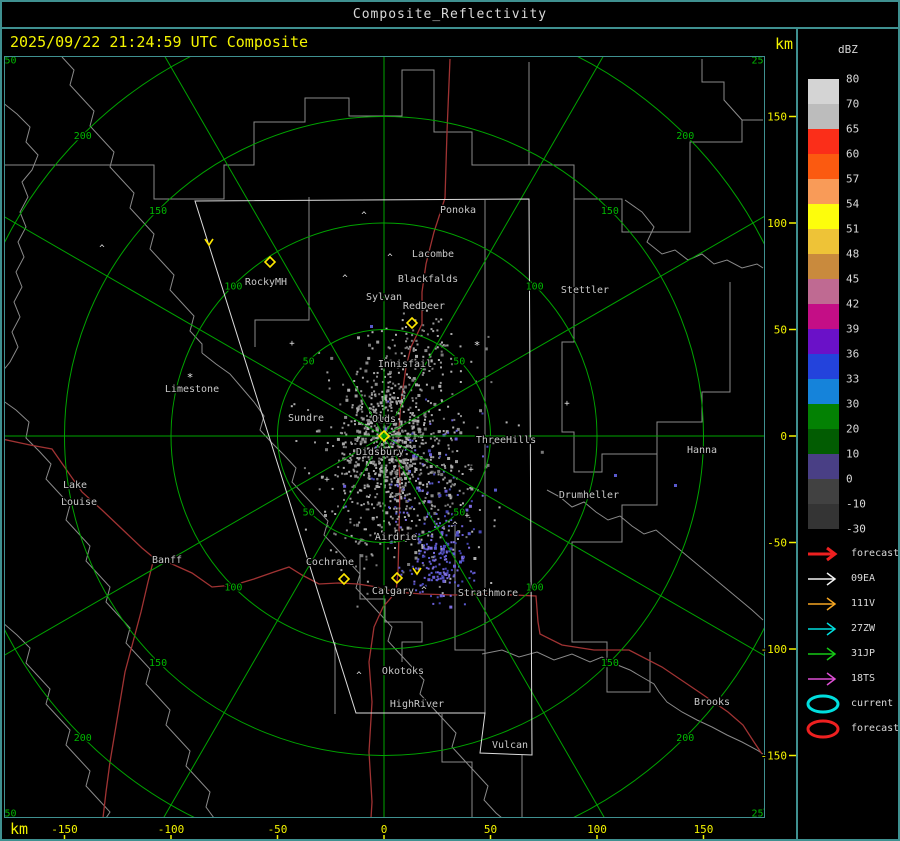 The height and width of the screenshot is (841, 900). What do you see at coordinates (458, 210) in the screenshot?
I see `city-label-ponoka: Ponoka` at bounding box center [458, 210].